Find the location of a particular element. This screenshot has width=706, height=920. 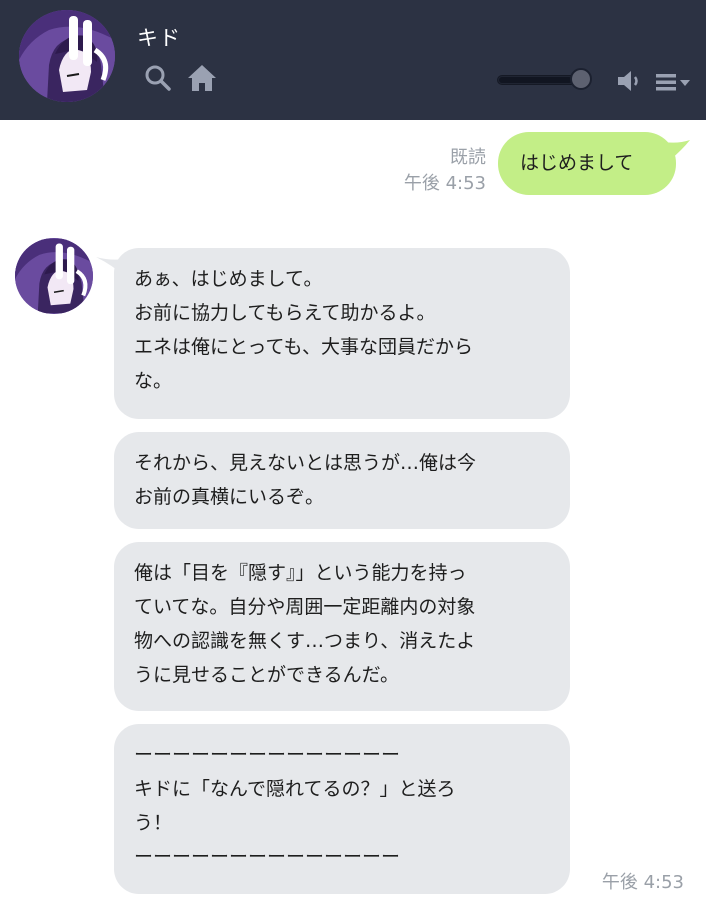

sent-message-bubble: はじめまして is located at coordinates (587, 163).